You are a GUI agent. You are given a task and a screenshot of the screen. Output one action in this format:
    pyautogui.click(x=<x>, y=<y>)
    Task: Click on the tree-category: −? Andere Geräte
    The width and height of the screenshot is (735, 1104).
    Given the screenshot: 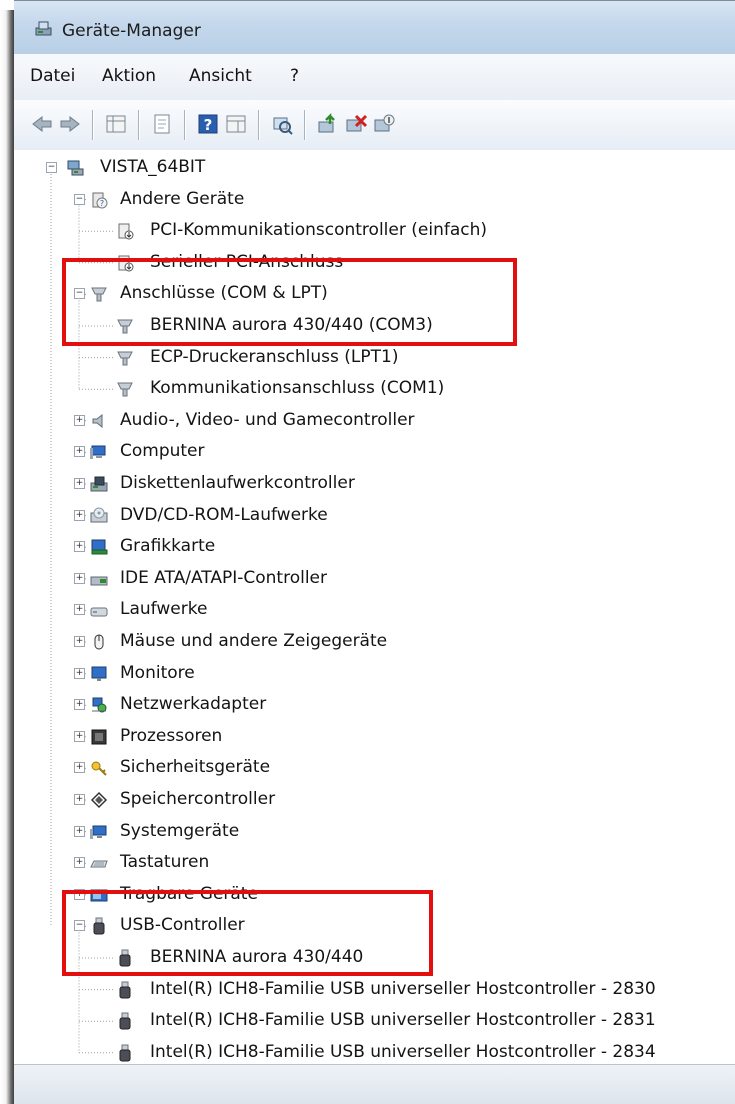 What is the action you would take?
    pyautogui.click(x=374, y=200)
    